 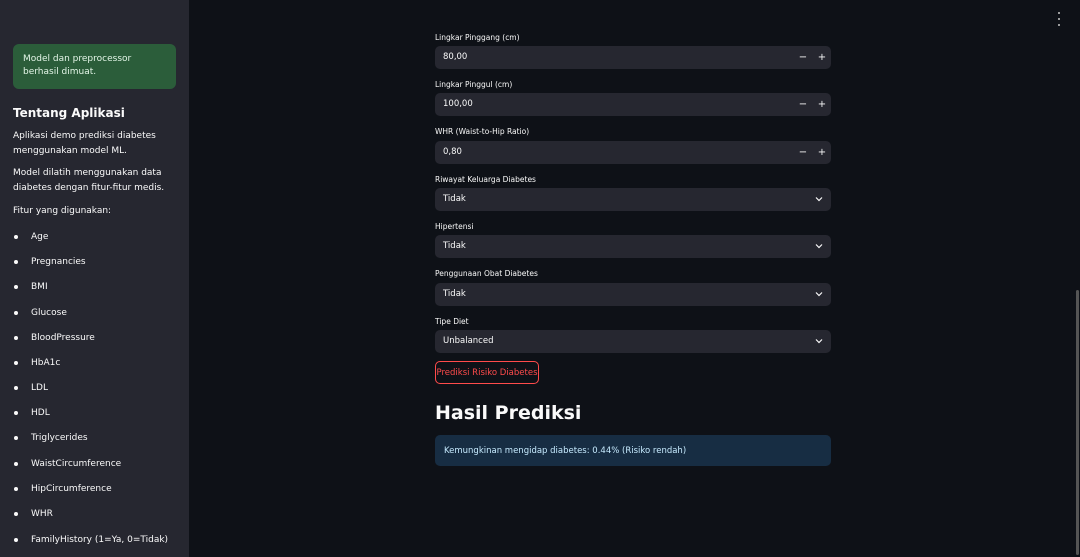 I want to click on hypertension-label: Hipertensi, so click(x=454, y=226).